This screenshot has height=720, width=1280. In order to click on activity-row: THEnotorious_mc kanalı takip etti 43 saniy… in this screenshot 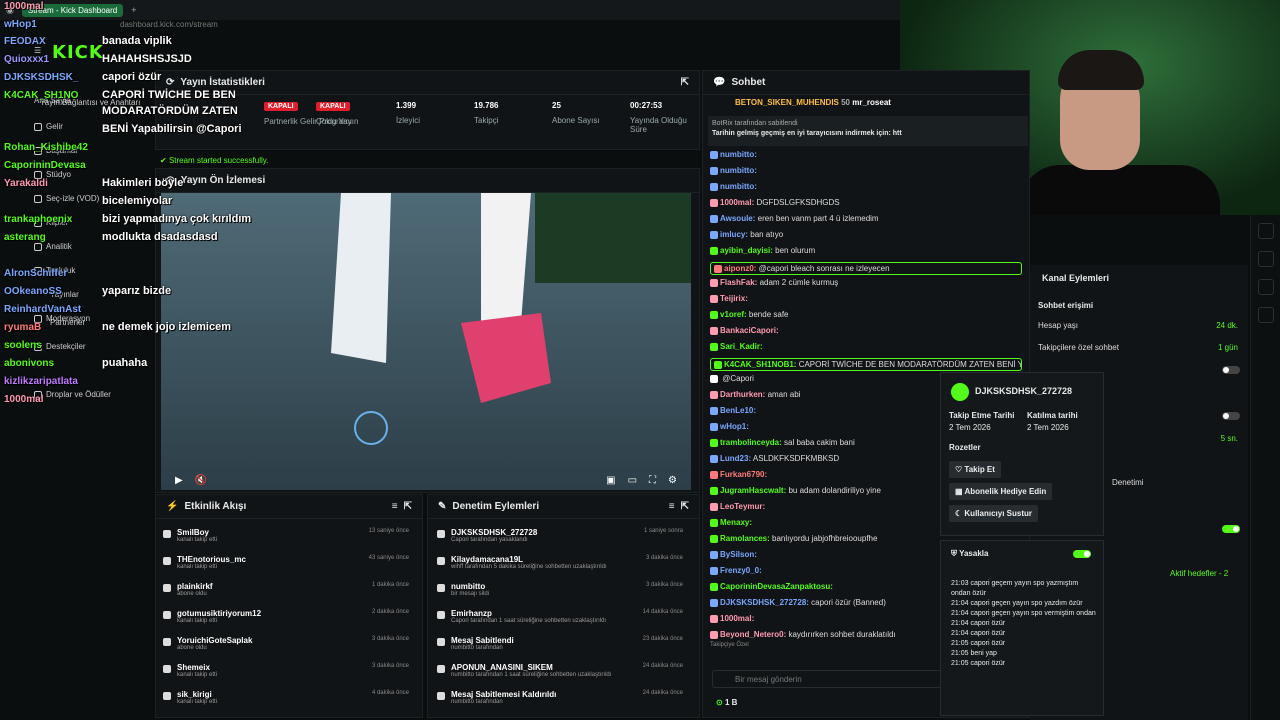, I will do `click(290, 562)`.